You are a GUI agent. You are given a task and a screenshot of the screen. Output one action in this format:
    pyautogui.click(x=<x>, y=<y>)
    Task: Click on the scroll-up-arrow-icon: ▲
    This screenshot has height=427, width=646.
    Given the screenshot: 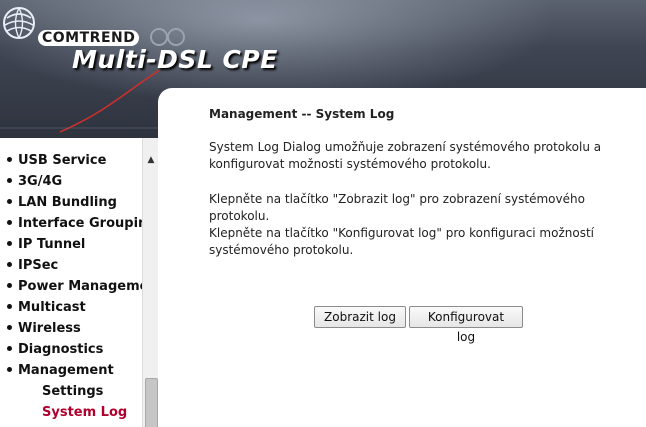 What is the action you would take?
    pyautogui.click(x=150, y=160)
    